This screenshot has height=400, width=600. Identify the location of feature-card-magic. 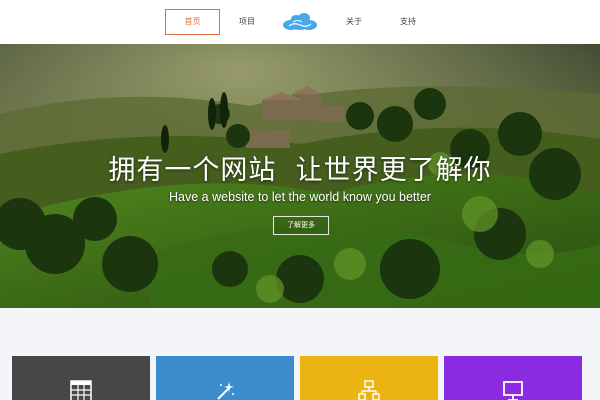
(225, 378).